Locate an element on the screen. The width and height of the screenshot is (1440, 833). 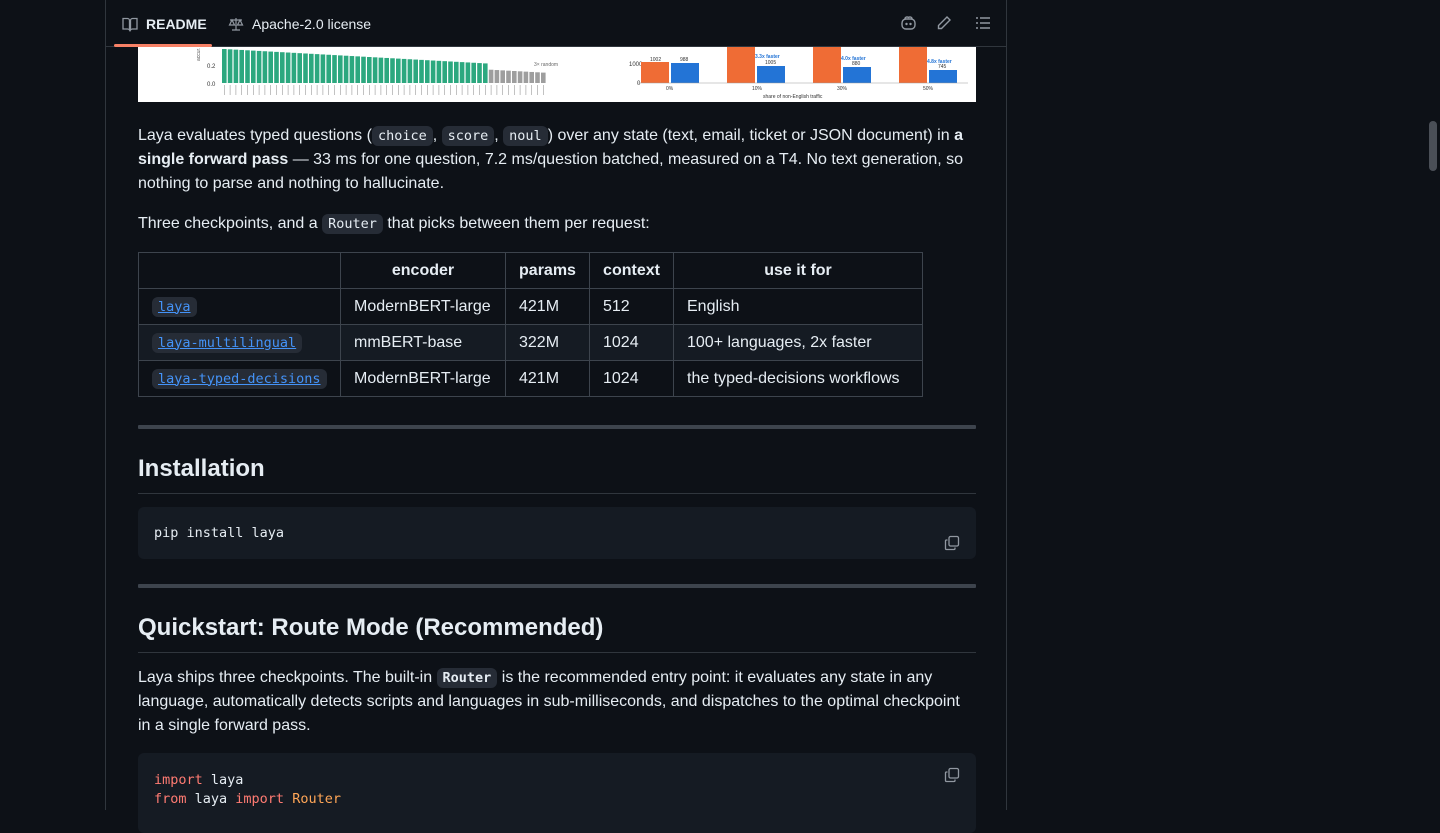
tab-license: Apache-2.0 license is located at coordinates (299, 23).